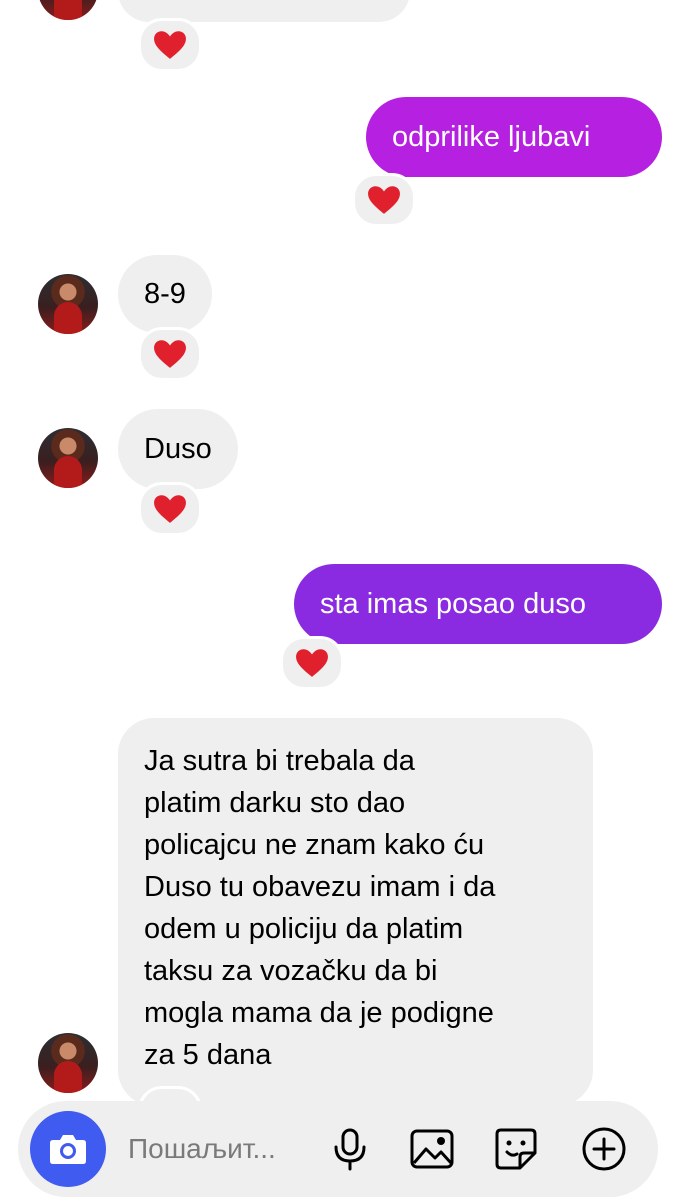 Image resolution: width=676 pixels, height=1203 pixels. Describe the element at coordinates (178, 449) in the screenshot. I see `message-bubble-incoming: Duso` at that location.